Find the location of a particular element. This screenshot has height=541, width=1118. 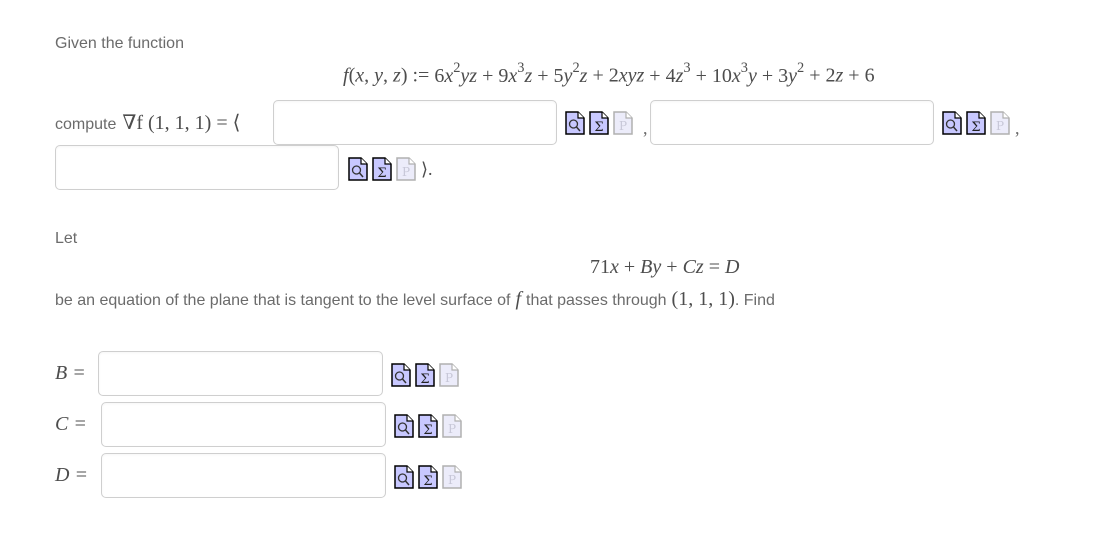

answer-d-tools: ΣP is located at coordinates (428, 477).